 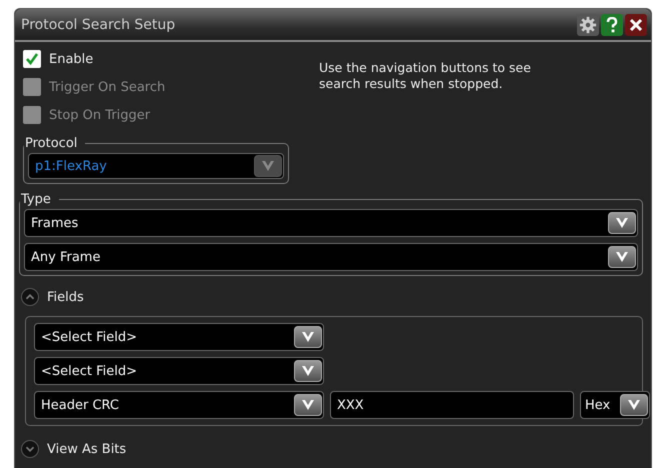 What do you see at coordinates (98, 24) in the screenshot?
I see `window-title: Protocol Search Setup` at bounding box center [98, 24].